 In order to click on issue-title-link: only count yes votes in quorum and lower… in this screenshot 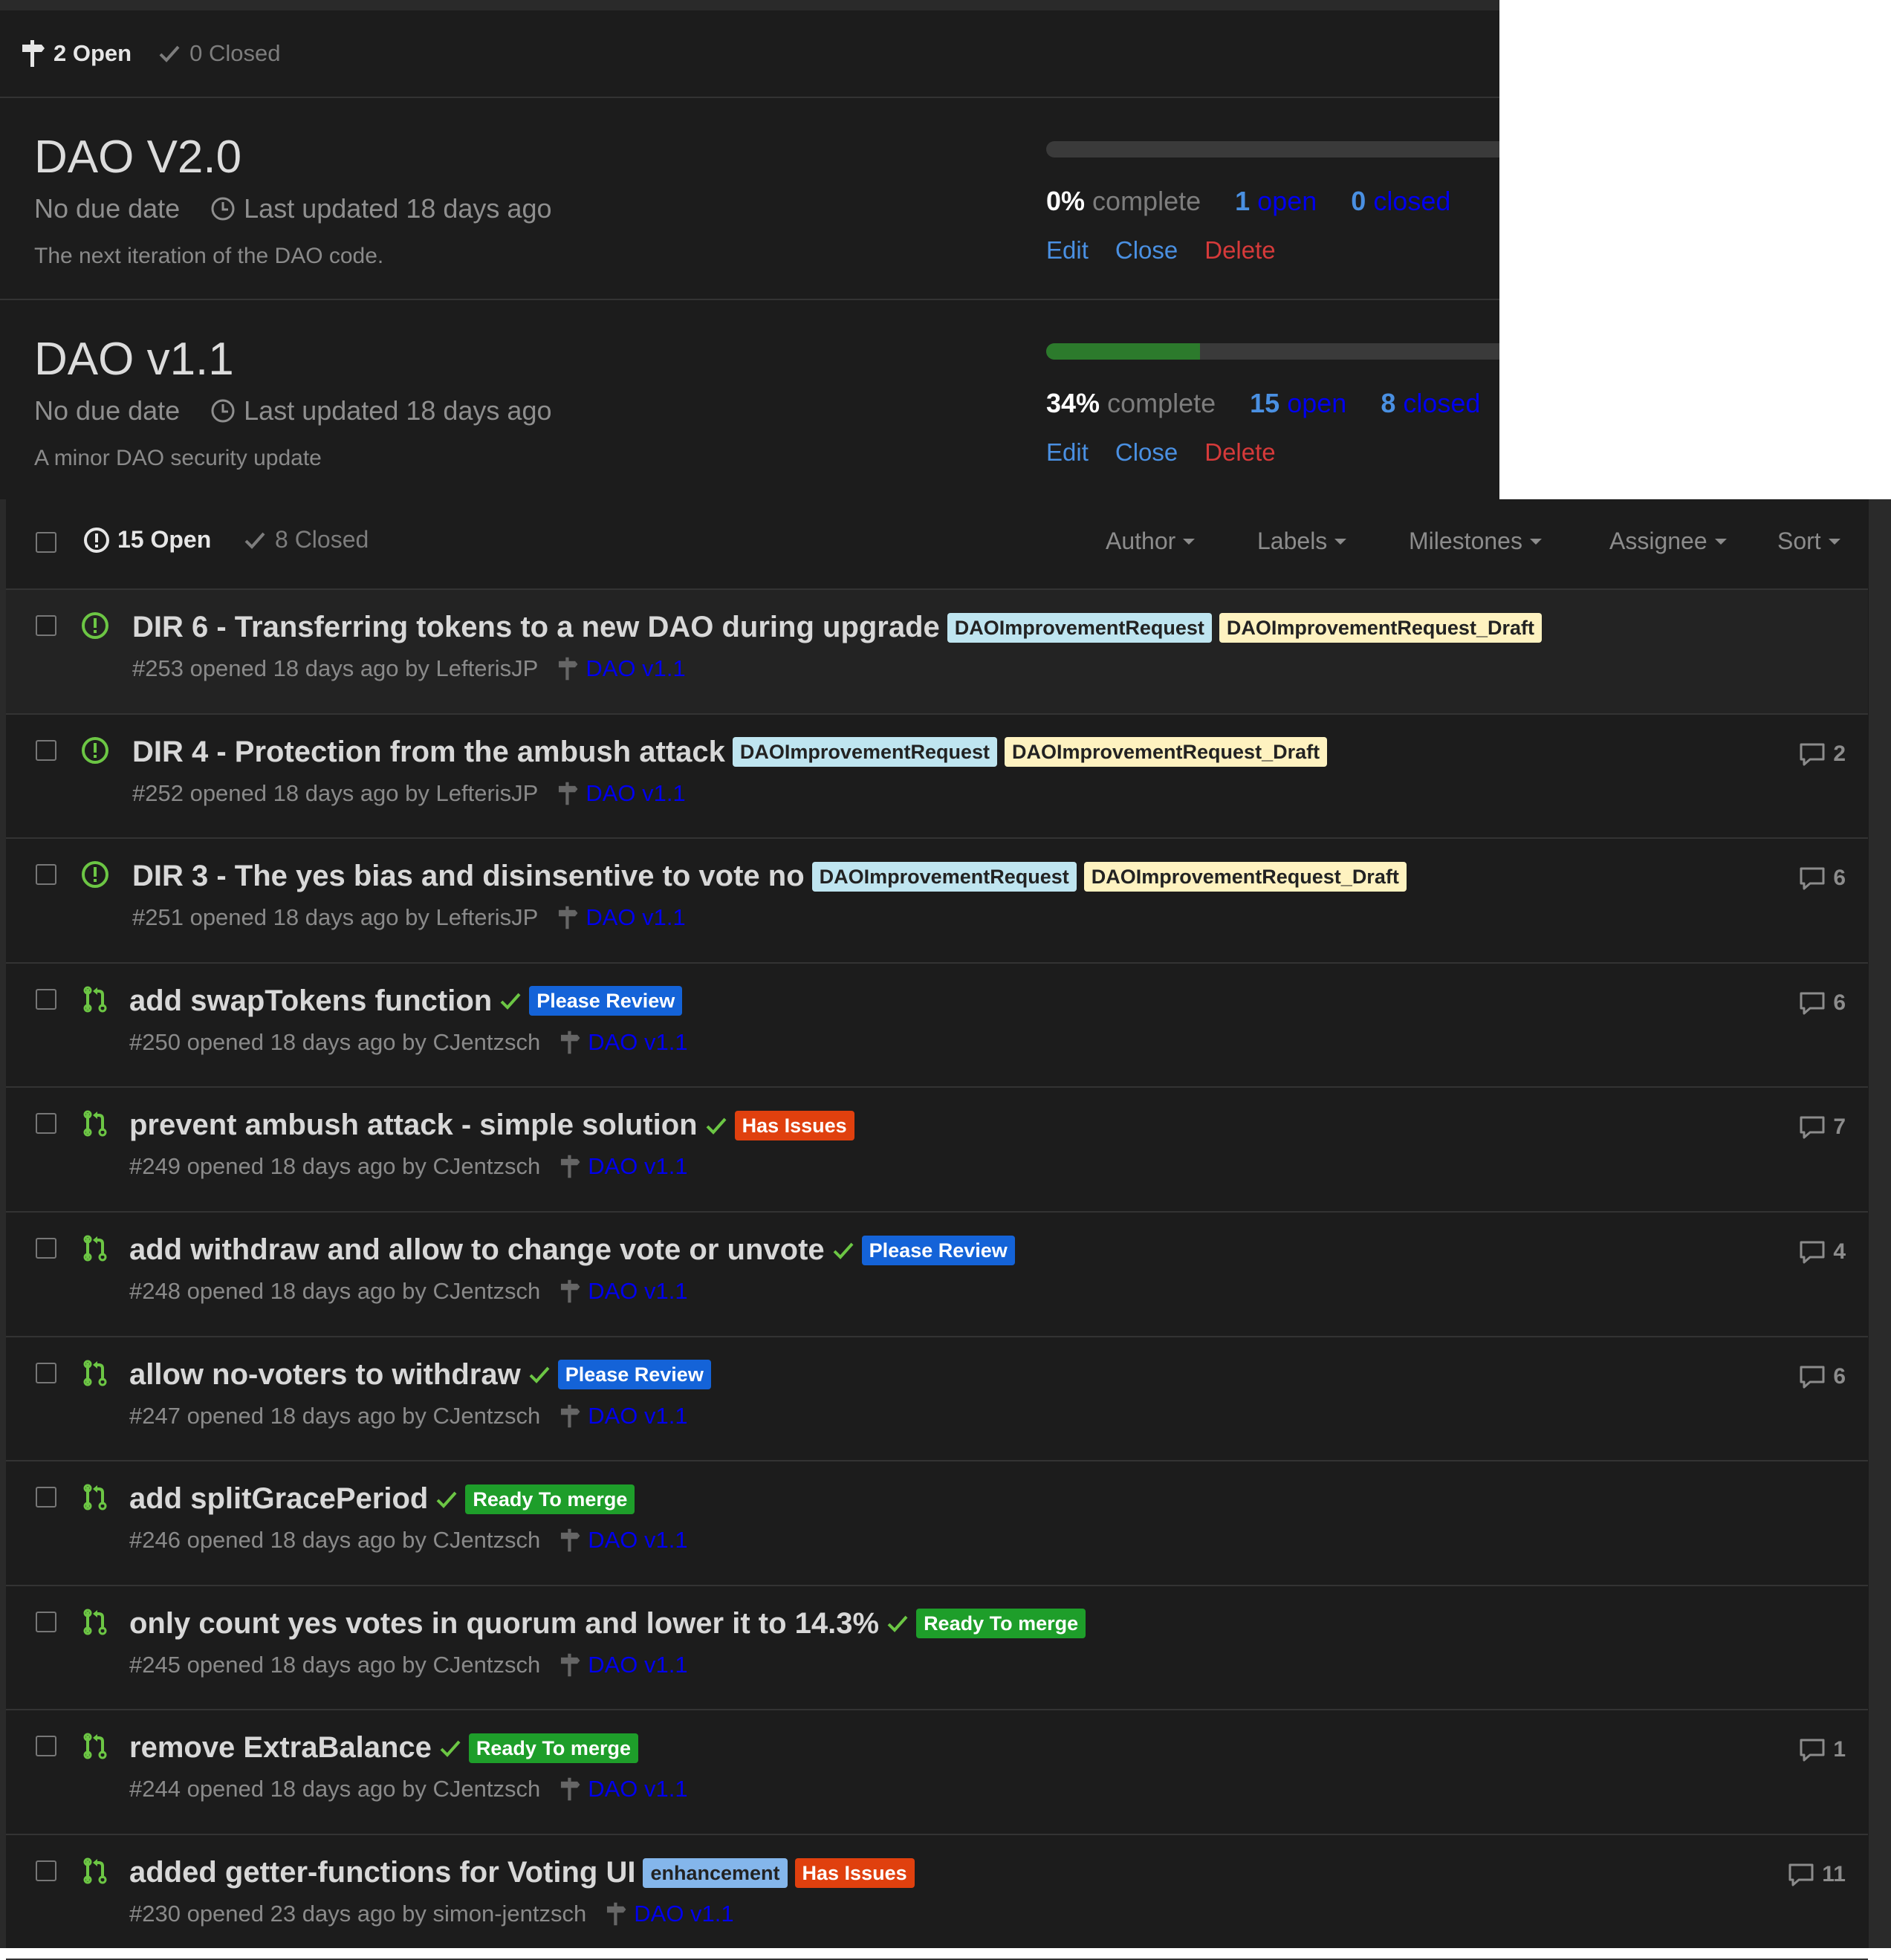, I will do `click(504, 1624)`.